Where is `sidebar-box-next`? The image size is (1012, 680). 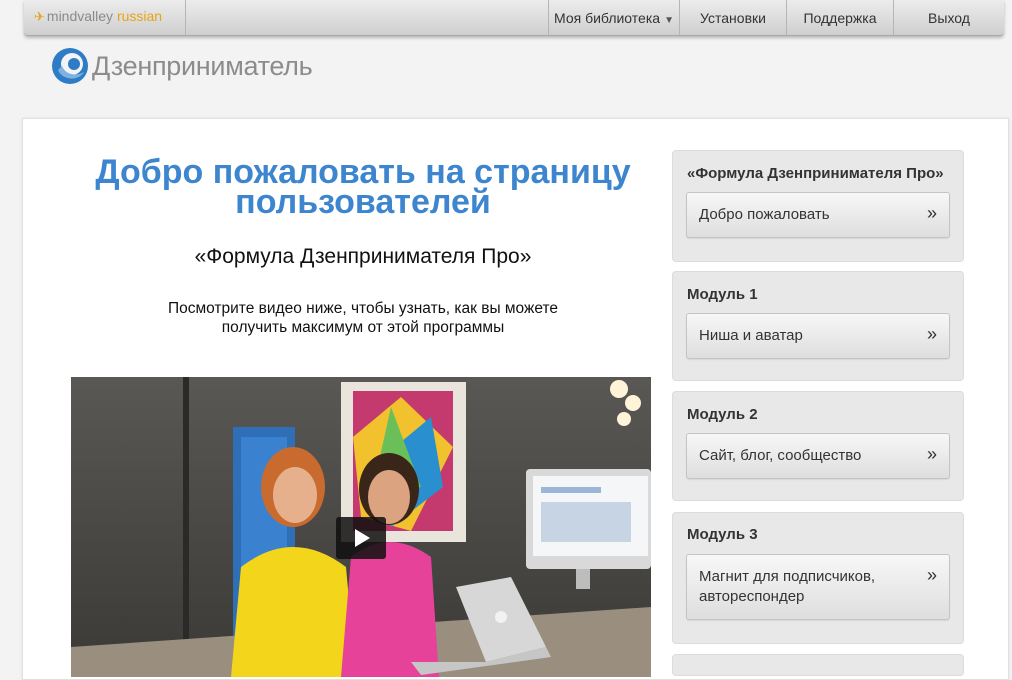 sidebar-box-next is located at coordinates (818, 665).